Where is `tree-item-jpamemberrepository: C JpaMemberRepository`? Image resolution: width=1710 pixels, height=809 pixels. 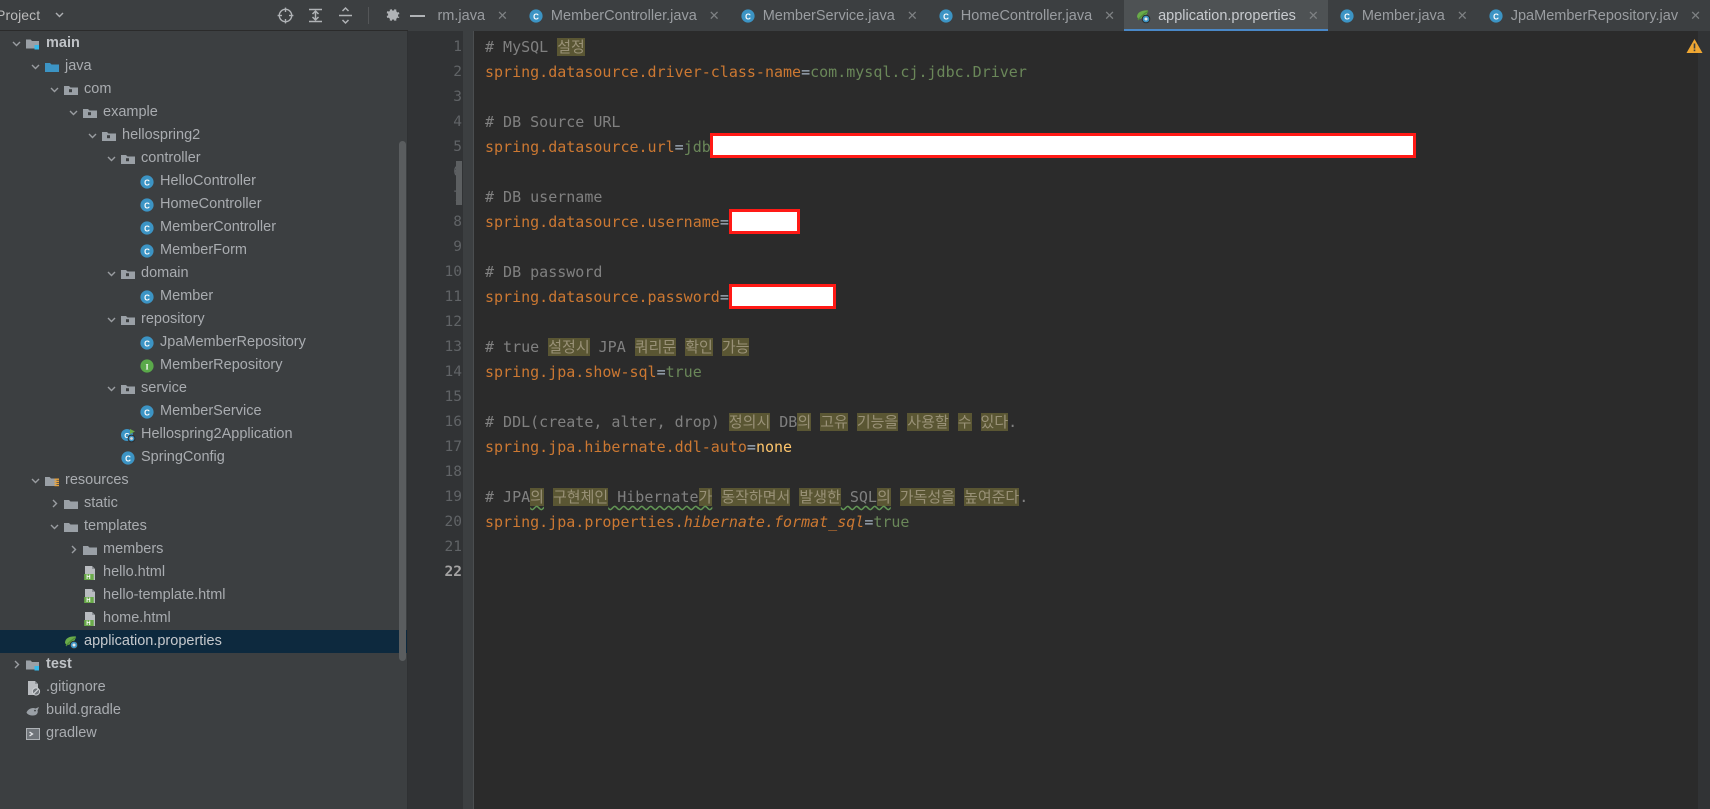 tree-item-jpamemberrepository: C JpaMemberRepository is located at coordinates (204, 342).